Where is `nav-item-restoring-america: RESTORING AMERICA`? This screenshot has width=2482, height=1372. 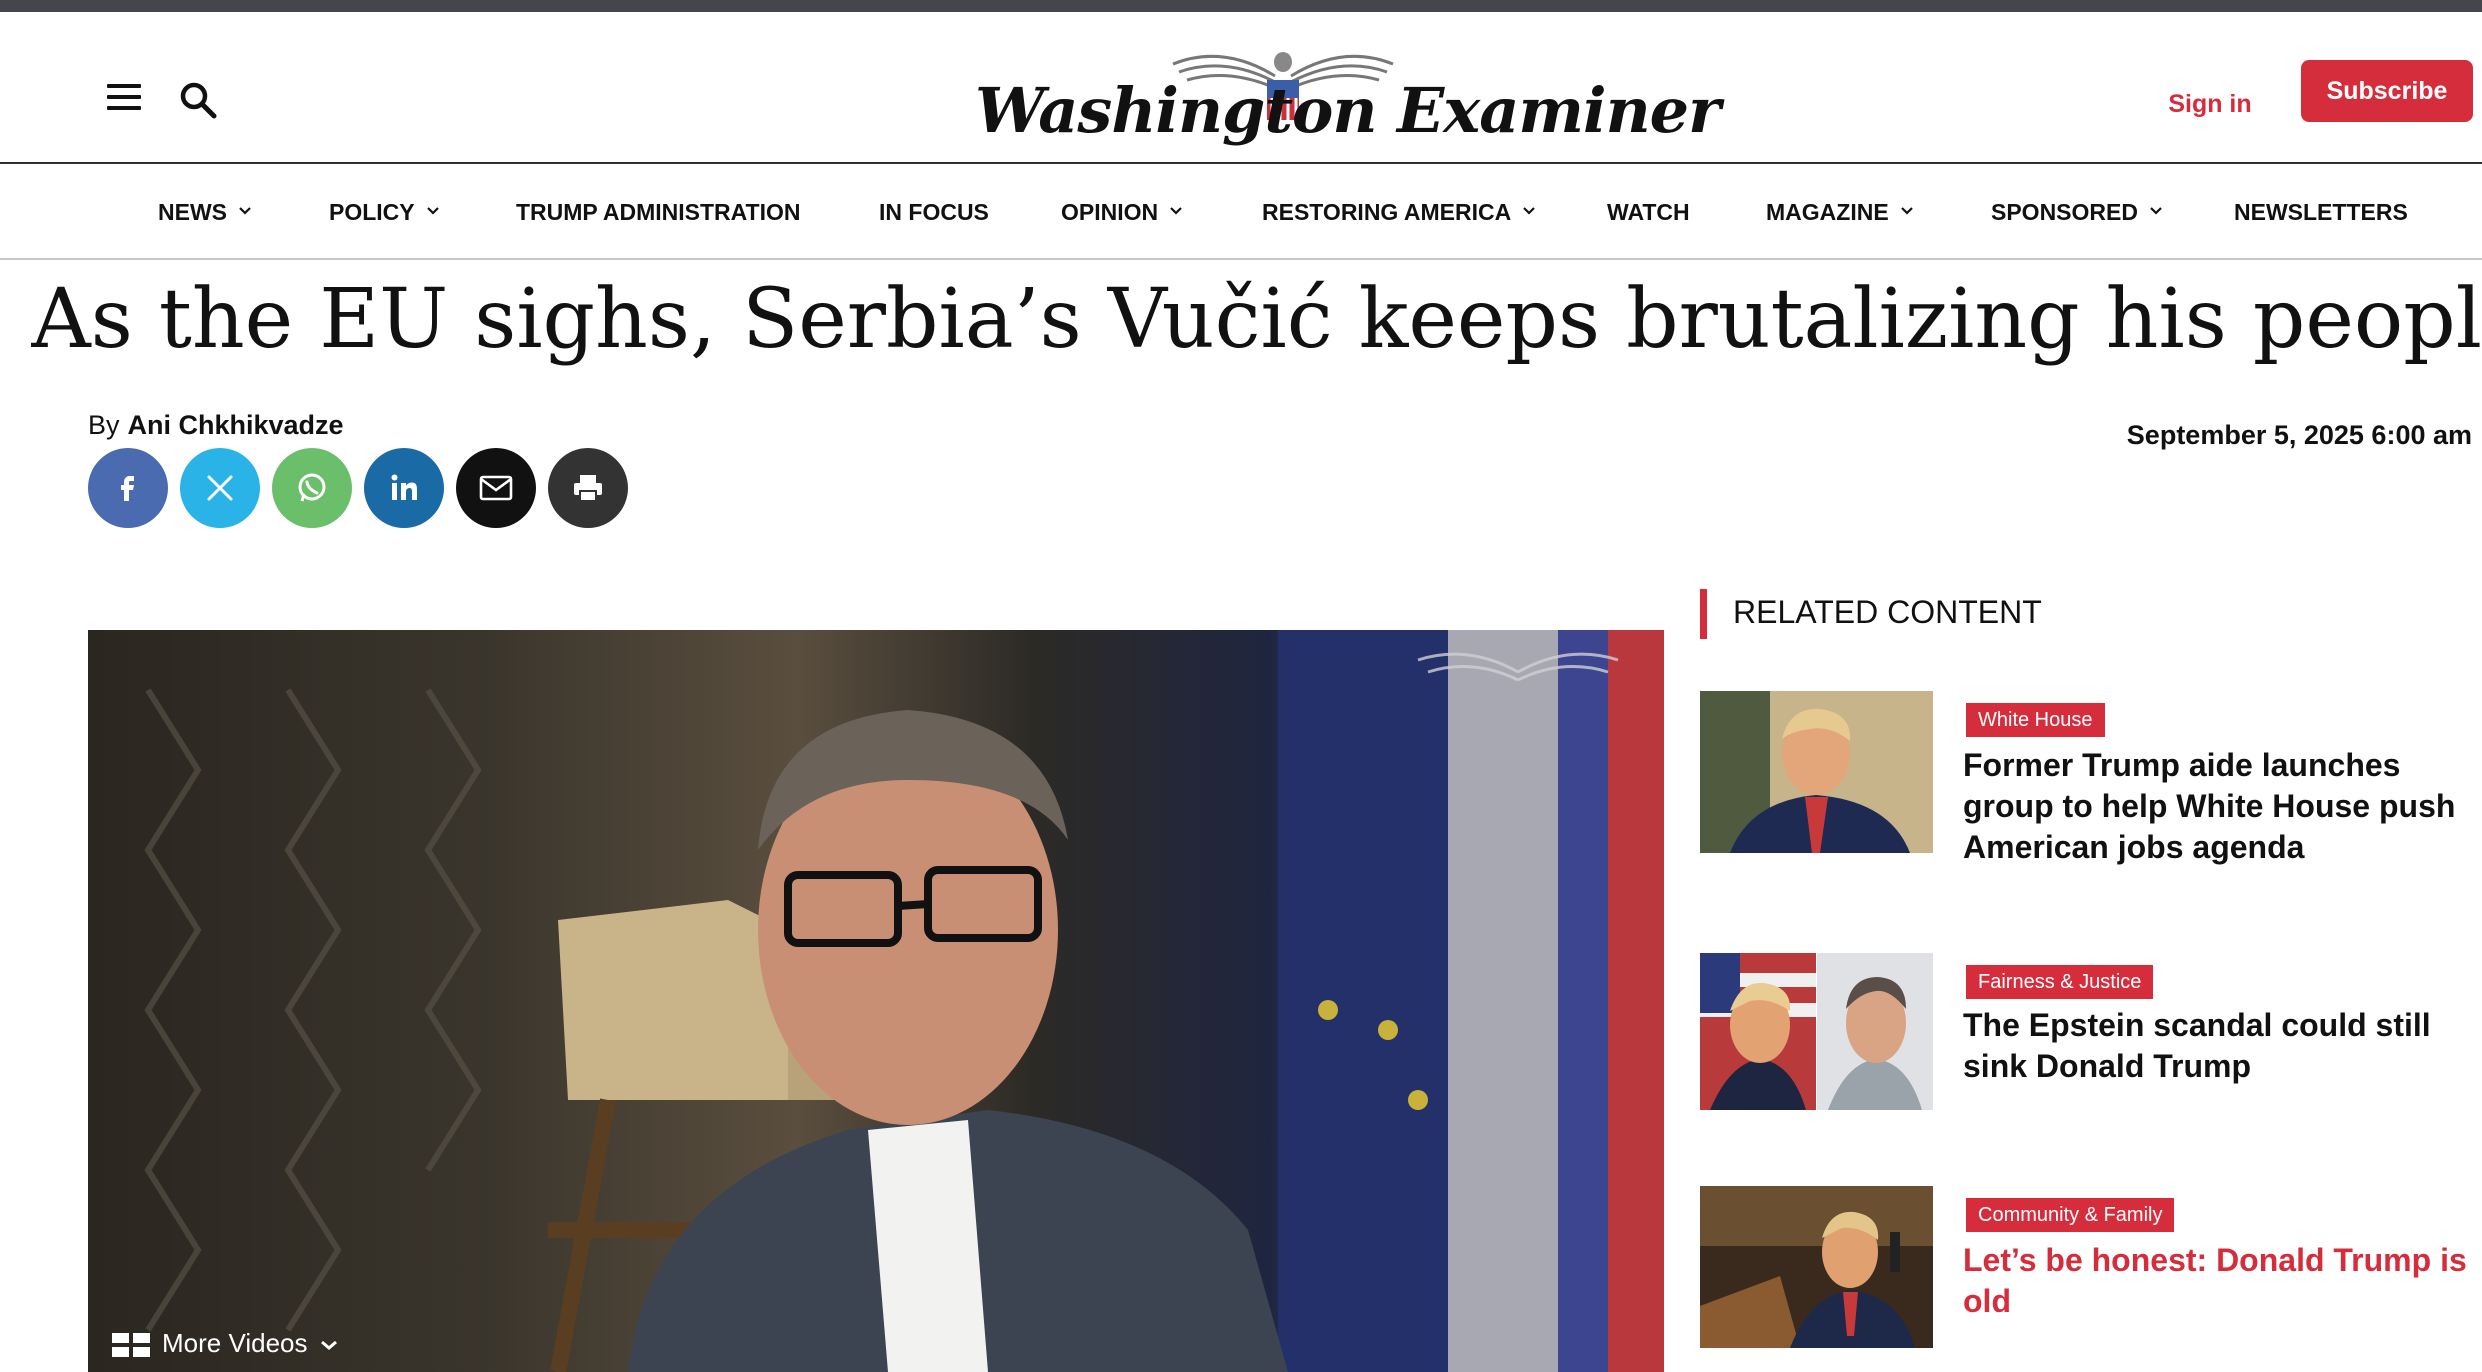
nav-item-restoring-america: RESTORING AMERICA is located at coordinates (1398, 212).